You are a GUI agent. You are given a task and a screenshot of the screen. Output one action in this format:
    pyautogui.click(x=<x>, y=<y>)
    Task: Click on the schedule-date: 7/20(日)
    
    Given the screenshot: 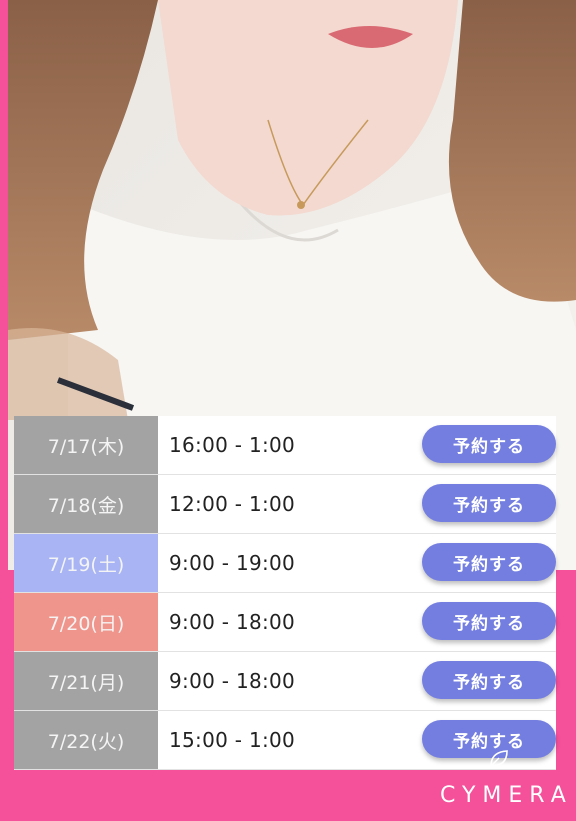 What is the action you would take?
    pyautogui.click(x=86, y=622)
    